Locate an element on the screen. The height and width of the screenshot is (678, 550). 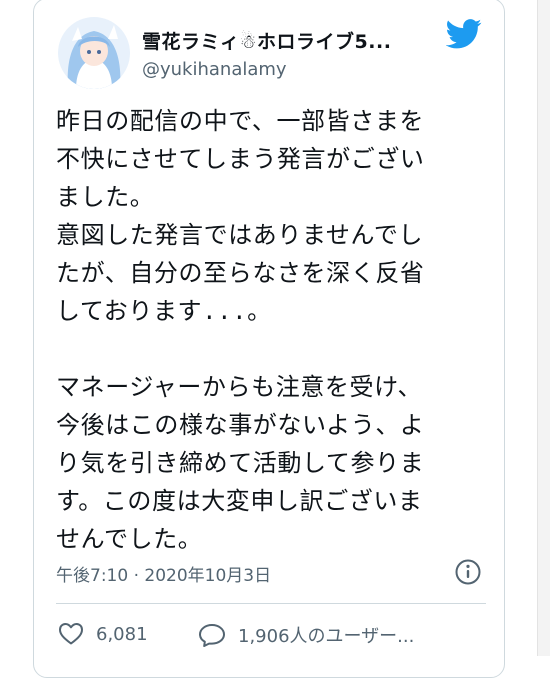
like-count: 6,081 is located at coordinates (122, 634).